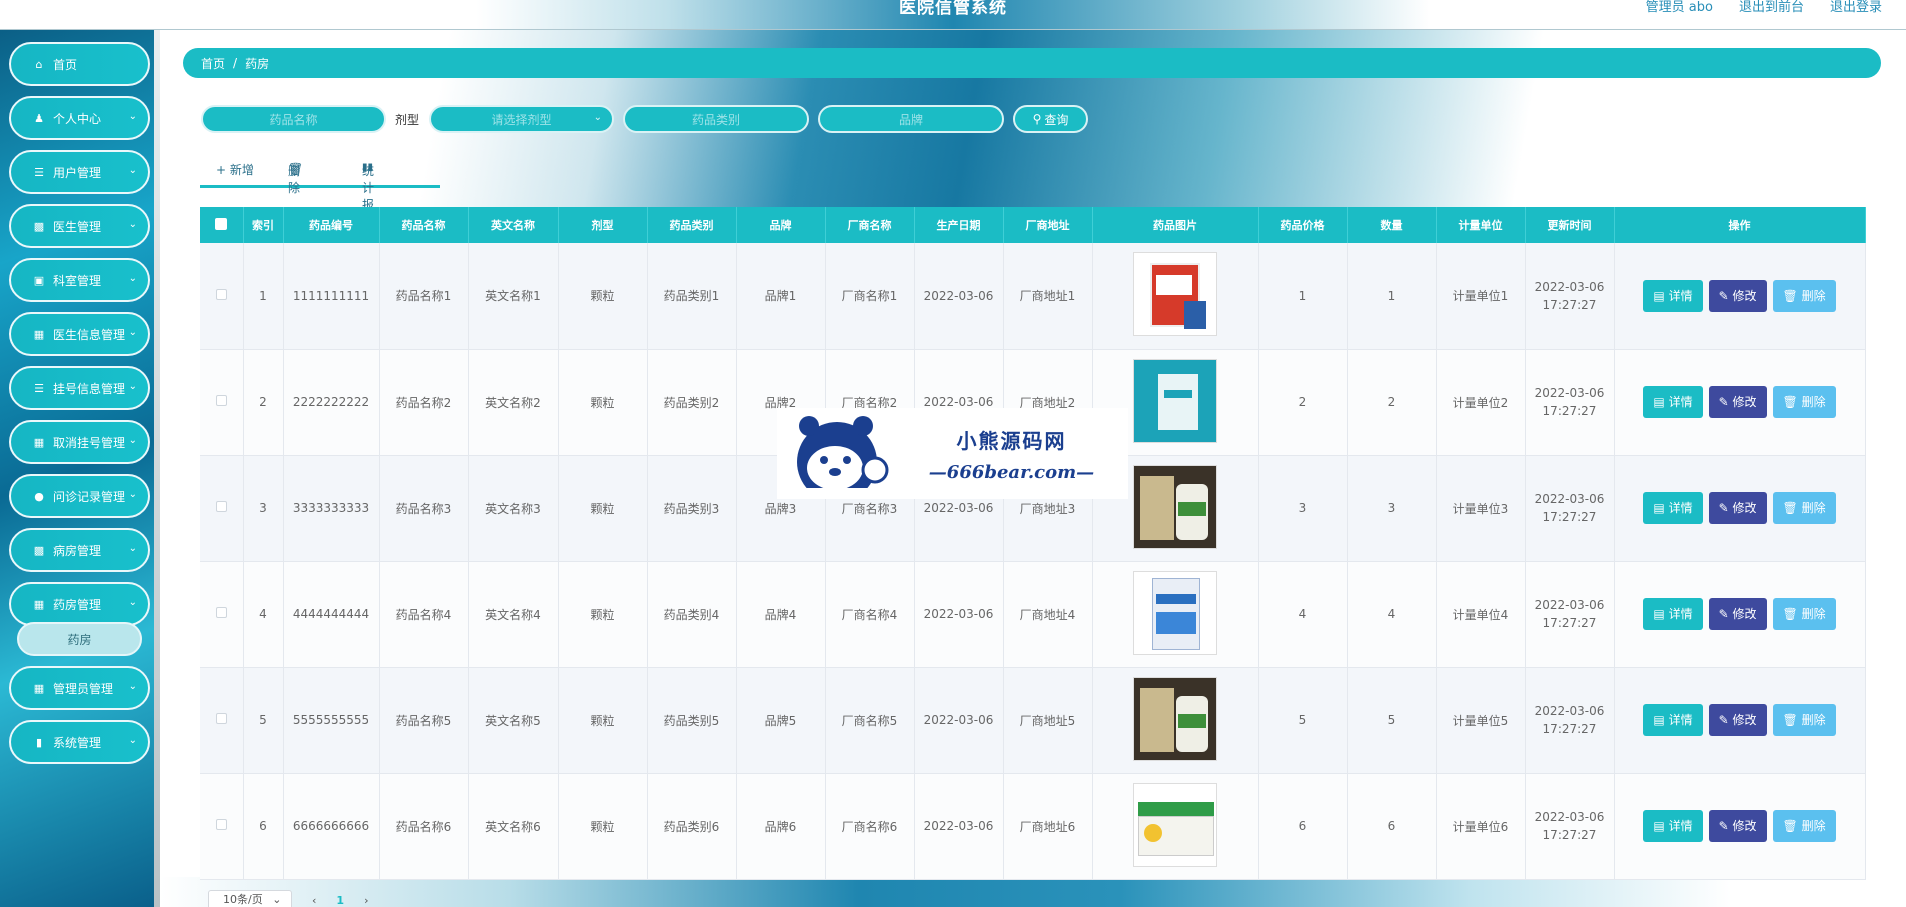  I want to click on brand-input: 品牌, so click(911, 119).